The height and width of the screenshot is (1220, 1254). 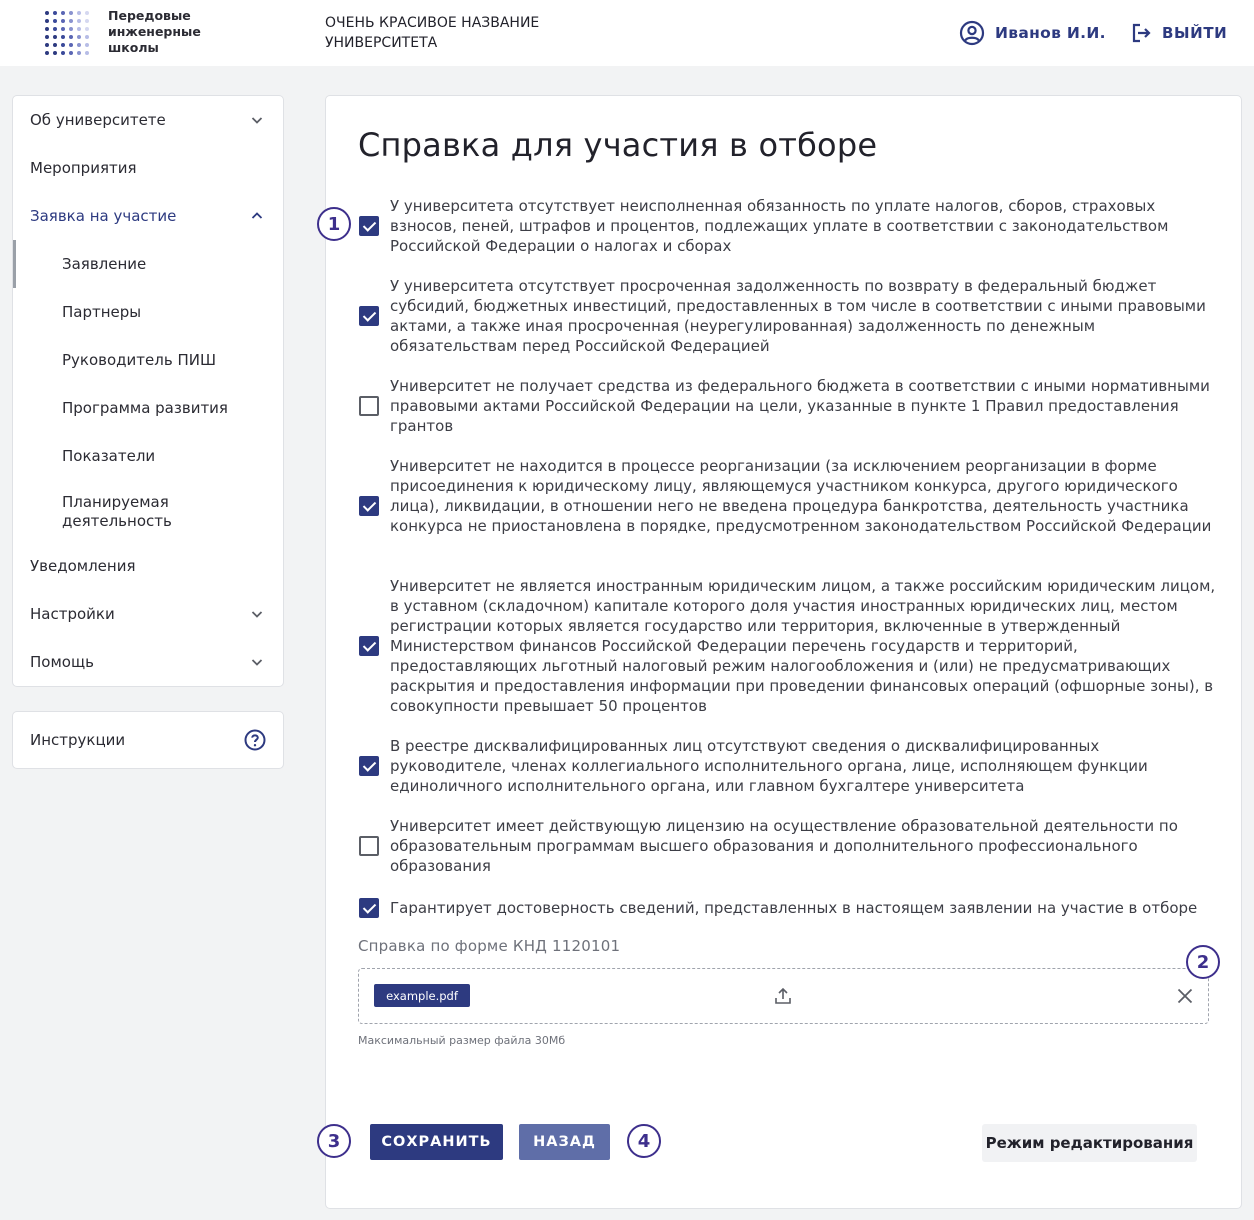 I want to click on user-profile-button: Иванов И.И., so click(x=1032, y=33).